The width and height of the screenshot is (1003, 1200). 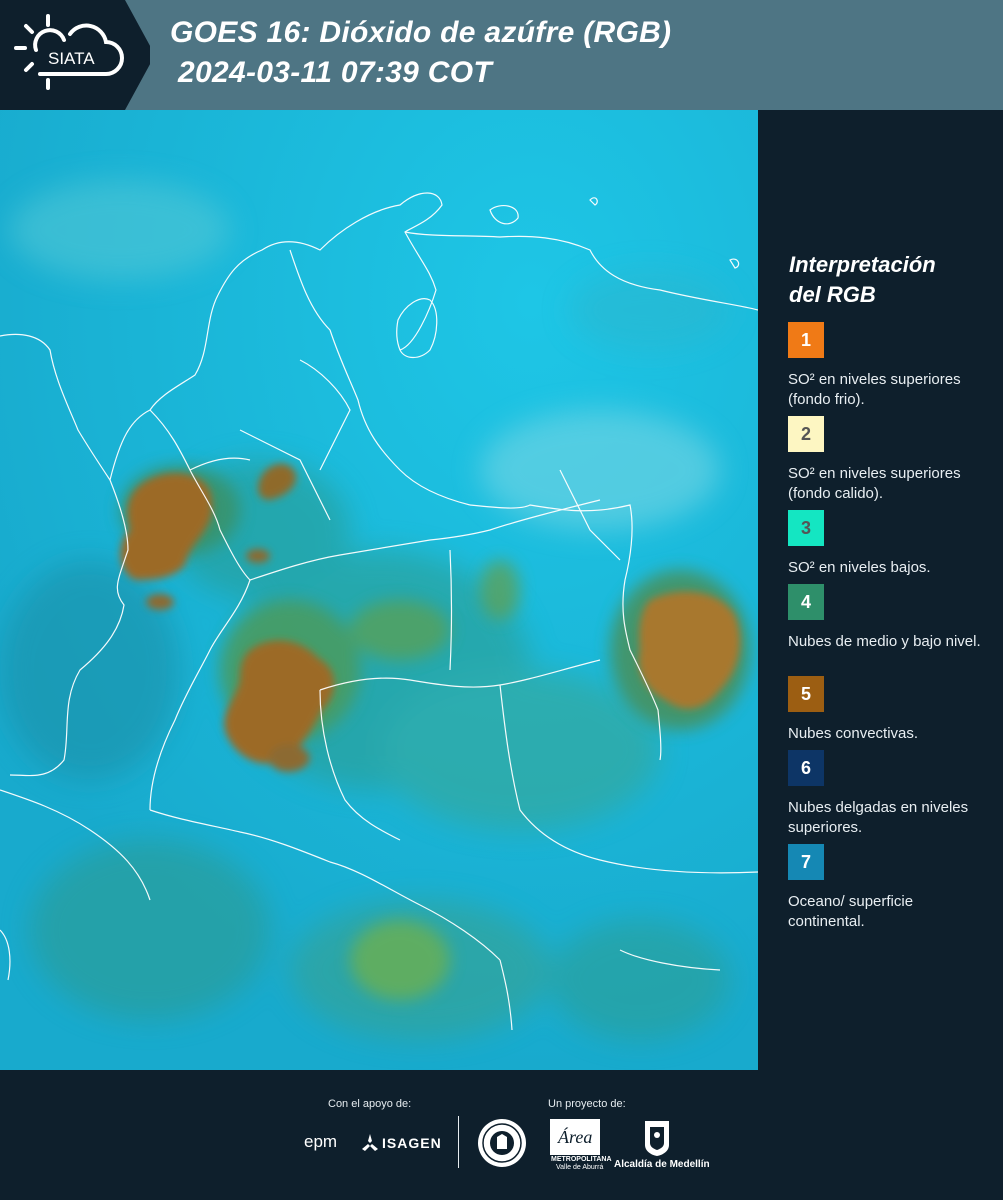 I want to click on epm-logo: epm, so click(x=321, y=1141).